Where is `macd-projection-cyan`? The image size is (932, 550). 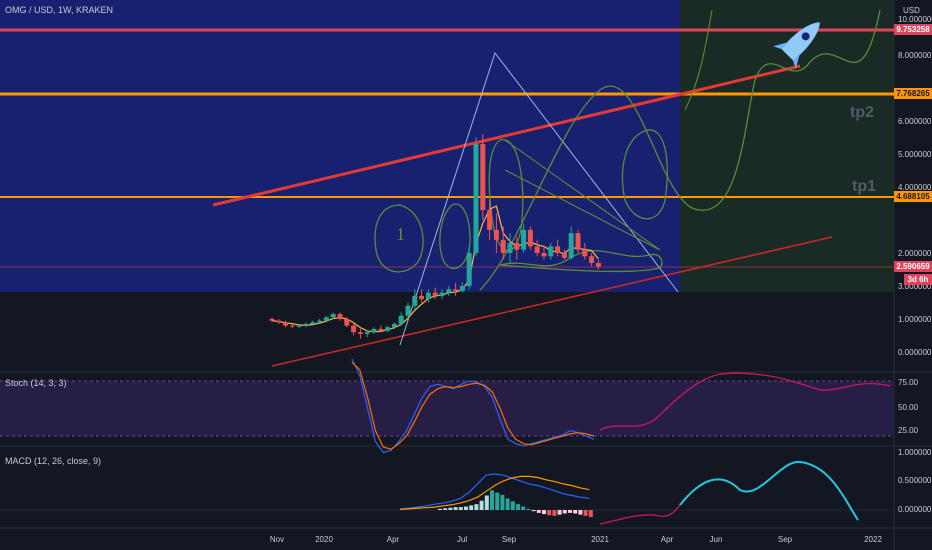
macd-projection-cyan is located at coordinates (769, 490).